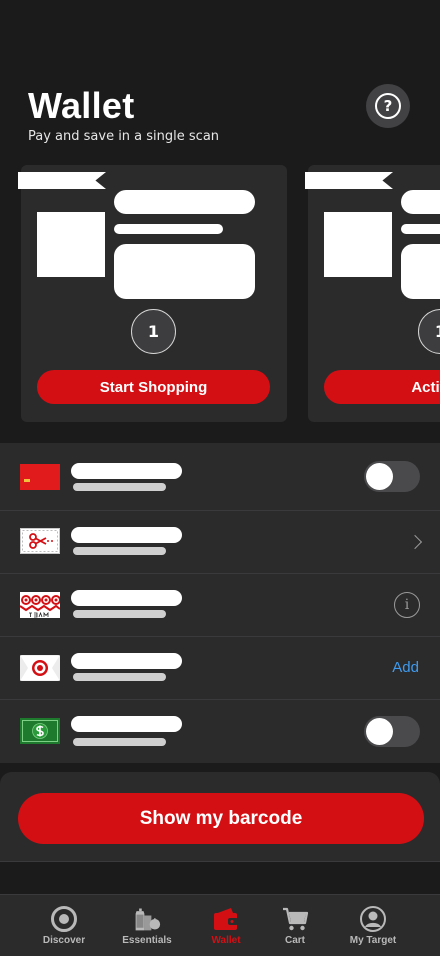 The width and height of the screenshot is (440, 956). I want to click on tab-cart: Cart, so click(295, 925).